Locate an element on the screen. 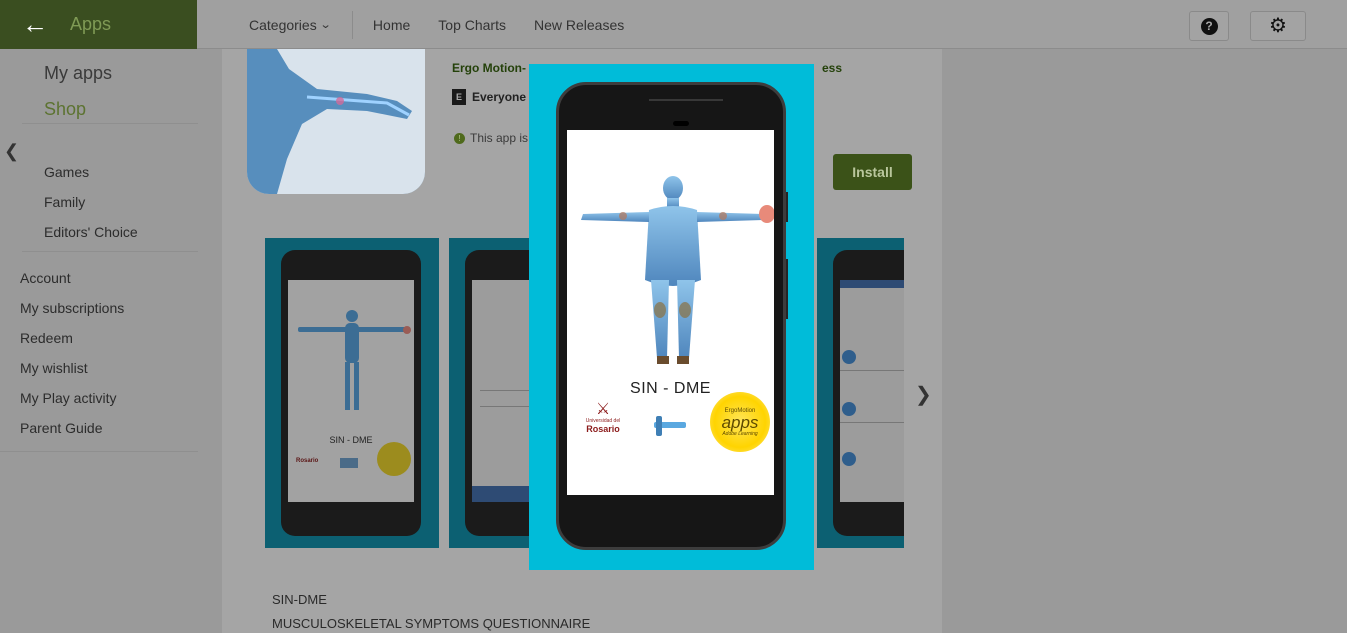 This screenshot has width=1347, height=633. compatibility-note: ! This app is is located at coordinates (491, 138).